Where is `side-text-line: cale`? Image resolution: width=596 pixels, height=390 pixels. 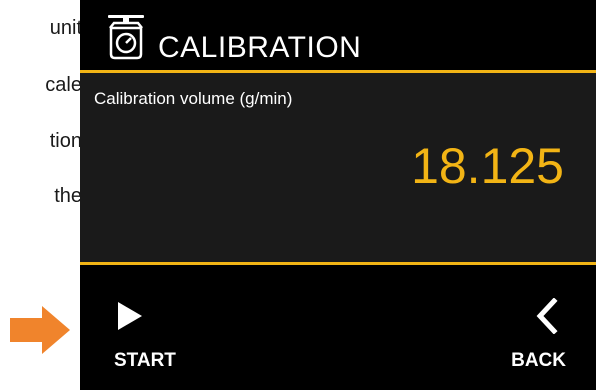 side-text-line: cale is located at coordinates (63, 85).